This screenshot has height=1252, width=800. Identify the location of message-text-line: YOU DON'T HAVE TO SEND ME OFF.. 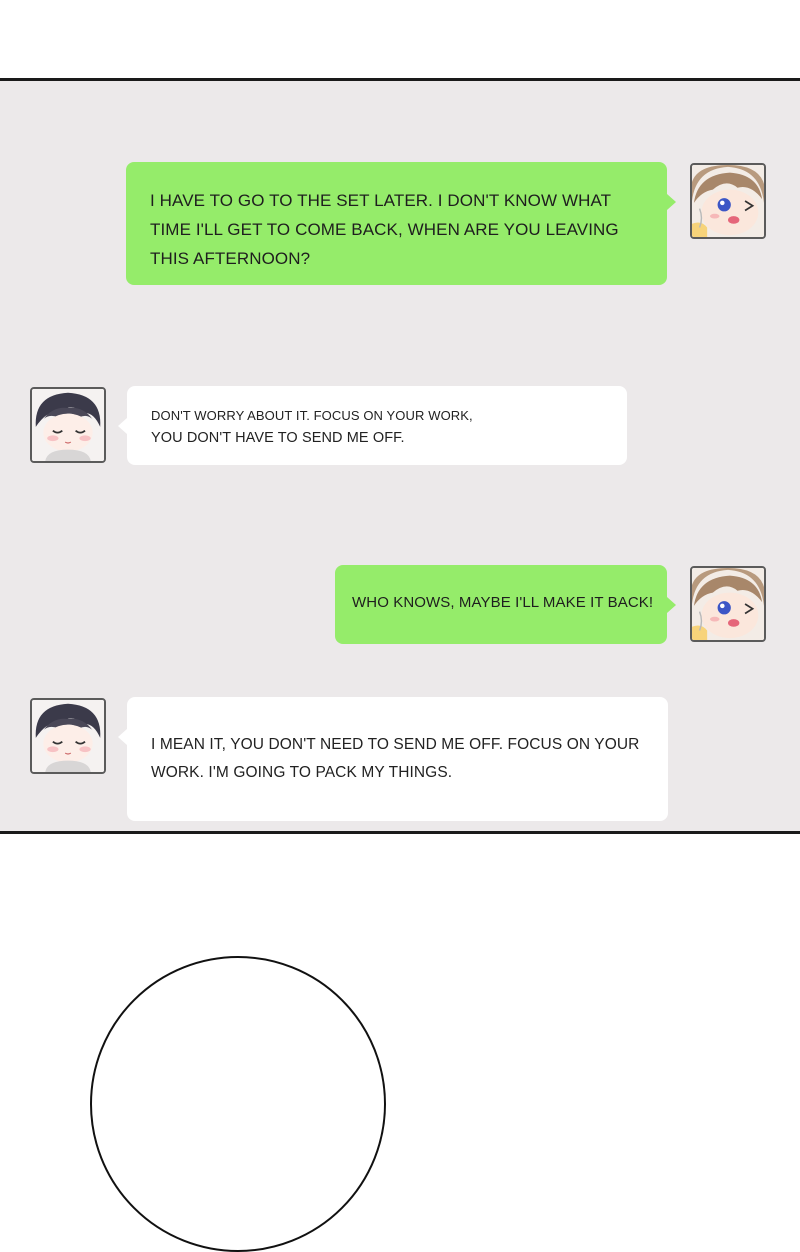
(278, 438).